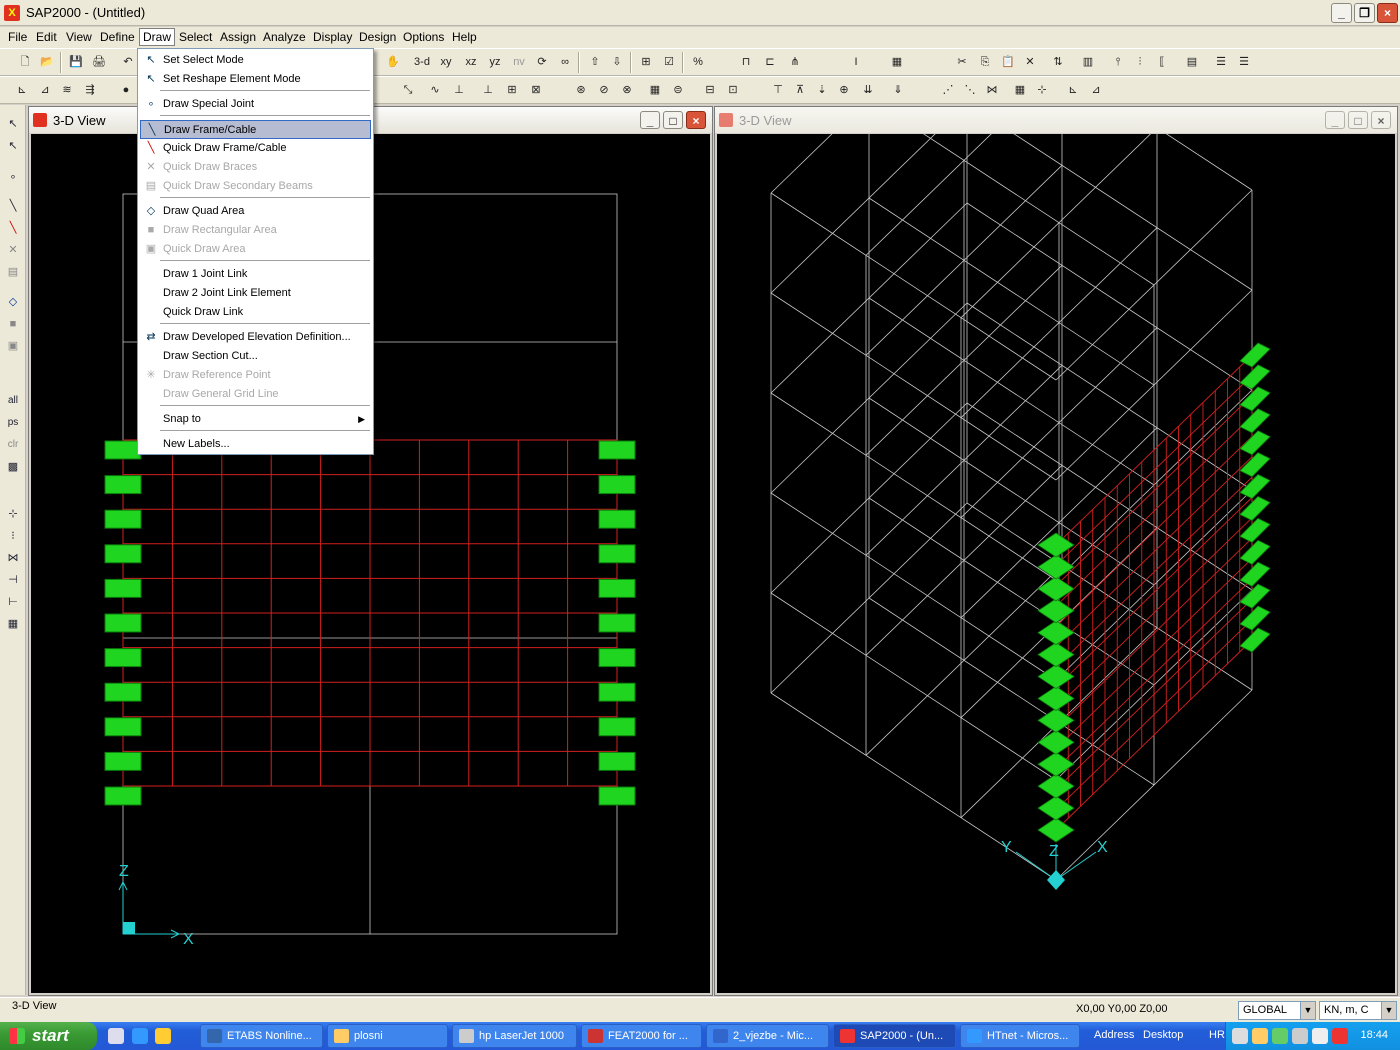  I want to click on menu-file: File, so click(17, 37).